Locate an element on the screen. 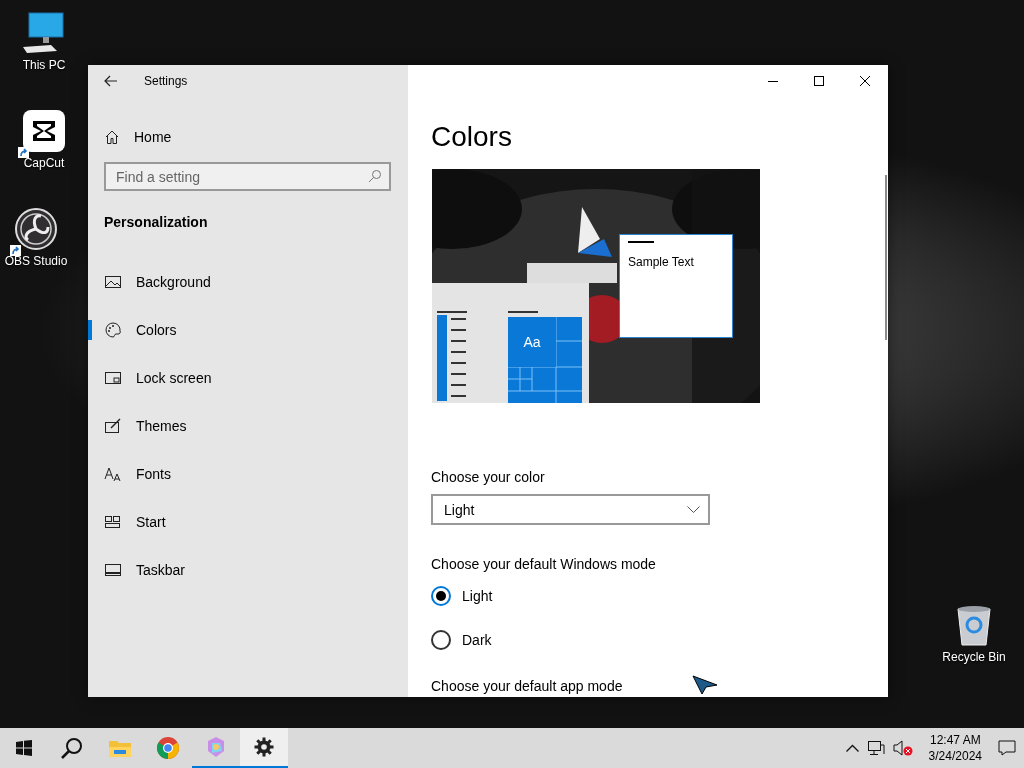 The width and height of the screenshot is (1024, 768). color-dropdown: Light is located at coordinates (570, 509).